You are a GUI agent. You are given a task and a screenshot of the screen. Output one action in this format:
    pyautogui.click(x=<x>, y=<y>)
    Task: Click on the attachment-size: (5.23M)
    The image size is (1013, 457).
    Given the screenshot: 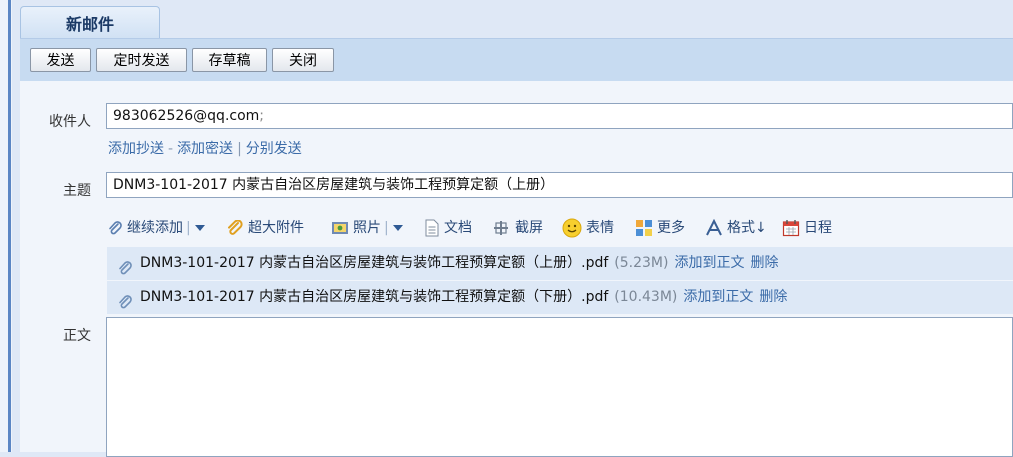 What is the action you would take?
    pyautogui.click(x=641, y=263)
    